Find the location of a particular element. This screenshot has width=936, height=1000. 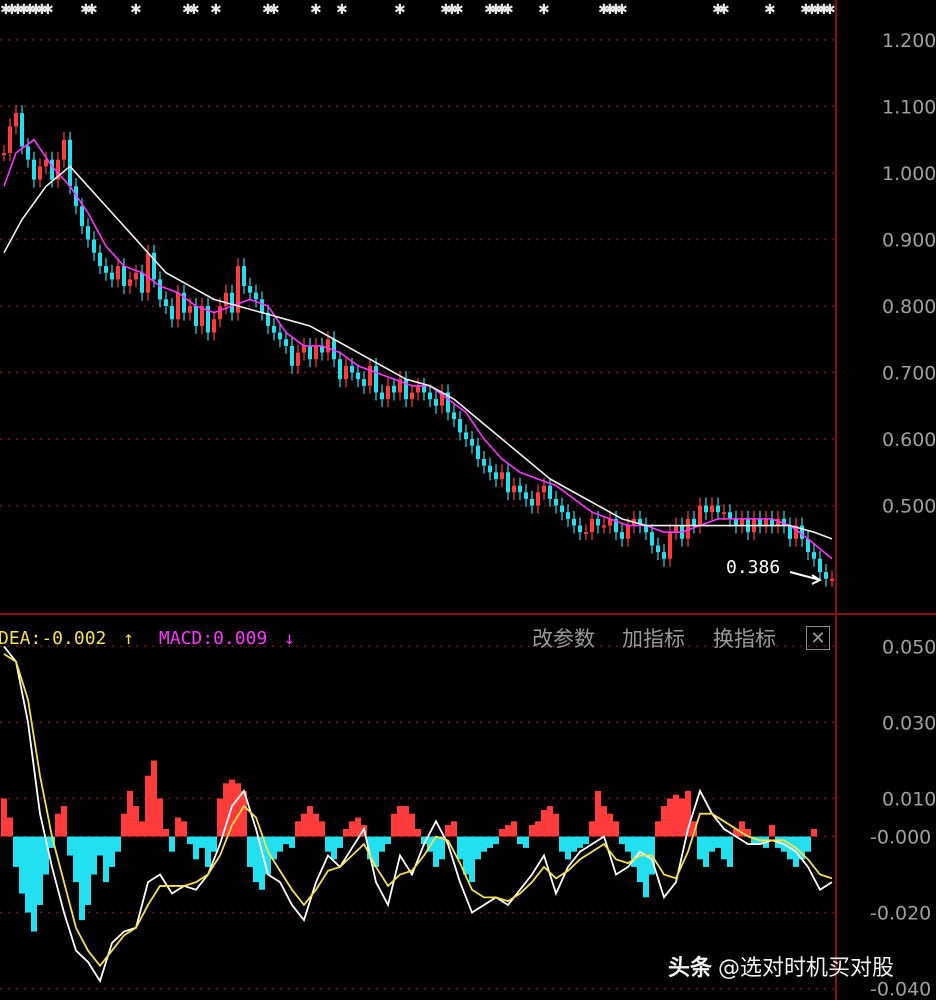

dea-arrow-icon: ↑ is located at coordinates (129, 638).